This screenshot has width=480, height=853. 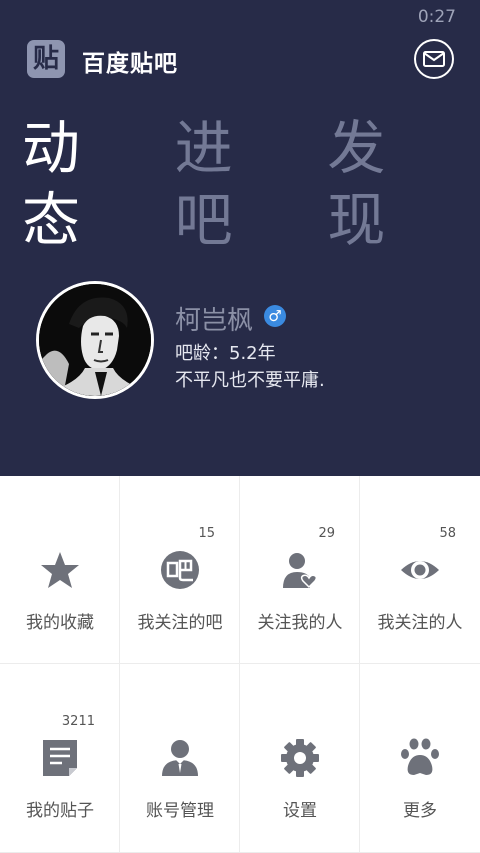 What do you see at coordinates (180, 811) in the screenshot?
I see `grid-label: 账号管理` at bounding box center [180, 811].